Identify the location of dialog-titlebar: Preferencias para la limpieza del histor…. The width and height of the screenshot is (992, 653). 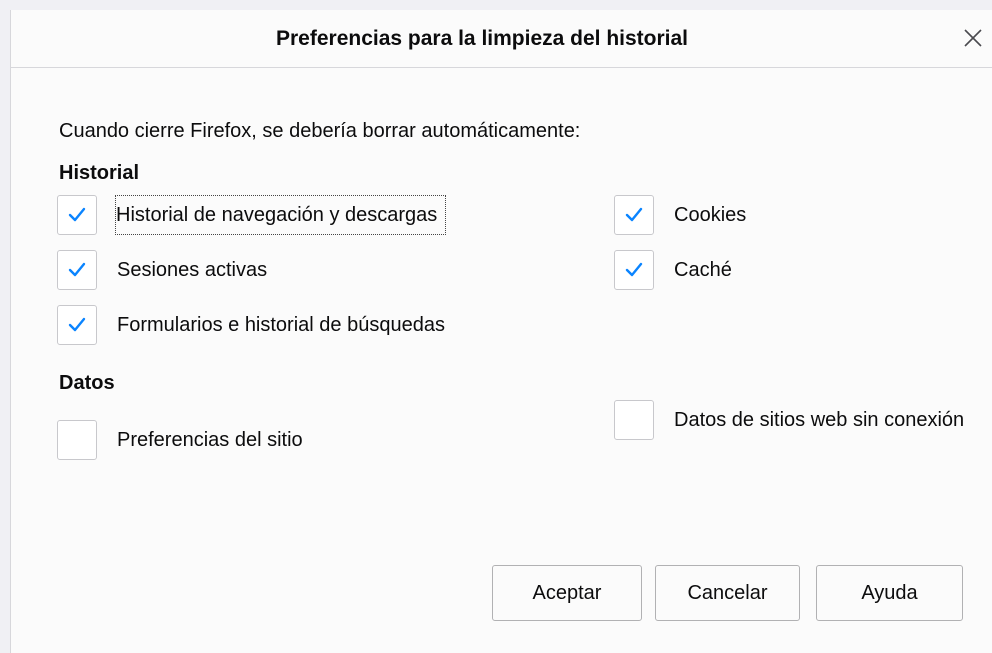
(501, 39).